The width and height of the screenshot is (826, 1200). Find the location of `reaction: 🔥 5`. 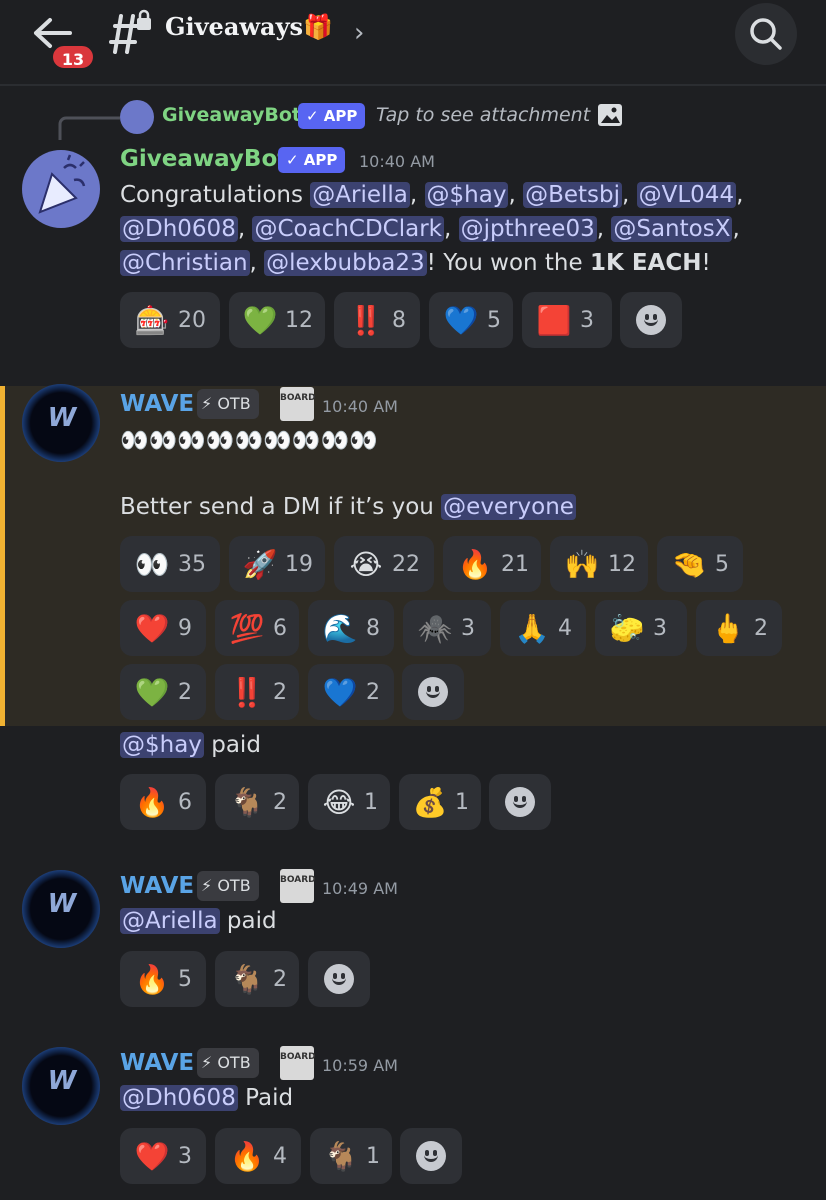

reaction: 🔥 5 is located at coordinates (163, 979).